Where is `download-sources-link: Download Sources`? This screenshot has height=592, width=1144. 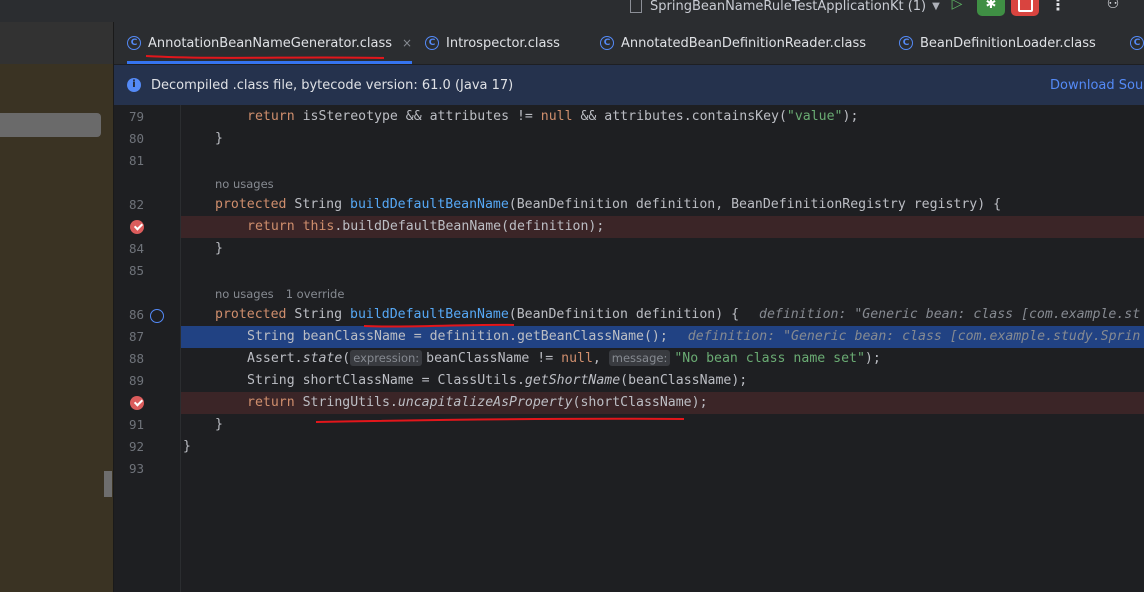
download-sources-link: Download Sources is located at coordinates (1097, 85).